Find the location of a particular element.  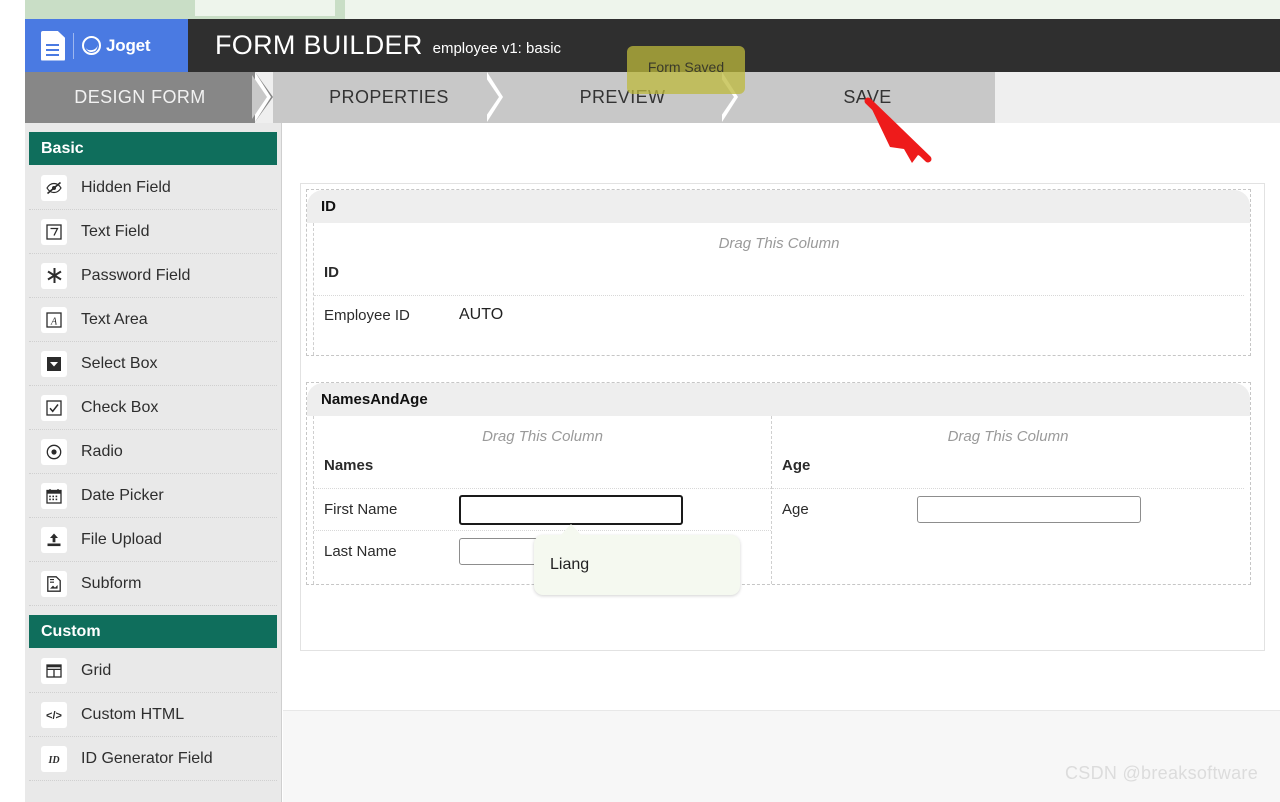

browser-tab is located at coordinates (265, 8).